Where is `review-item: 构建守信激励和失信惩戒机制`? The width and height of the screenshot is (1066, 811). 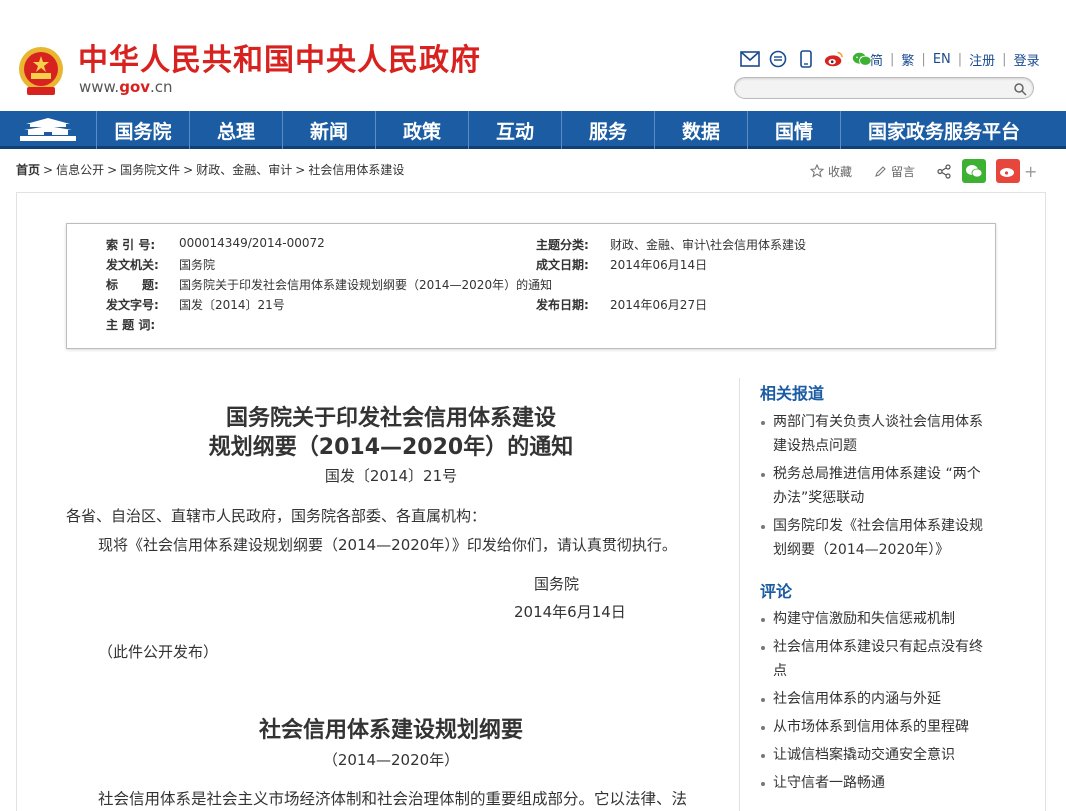
review-item: 构建守信激励和失信惩戒机制 is located at coordinates (880, 619).